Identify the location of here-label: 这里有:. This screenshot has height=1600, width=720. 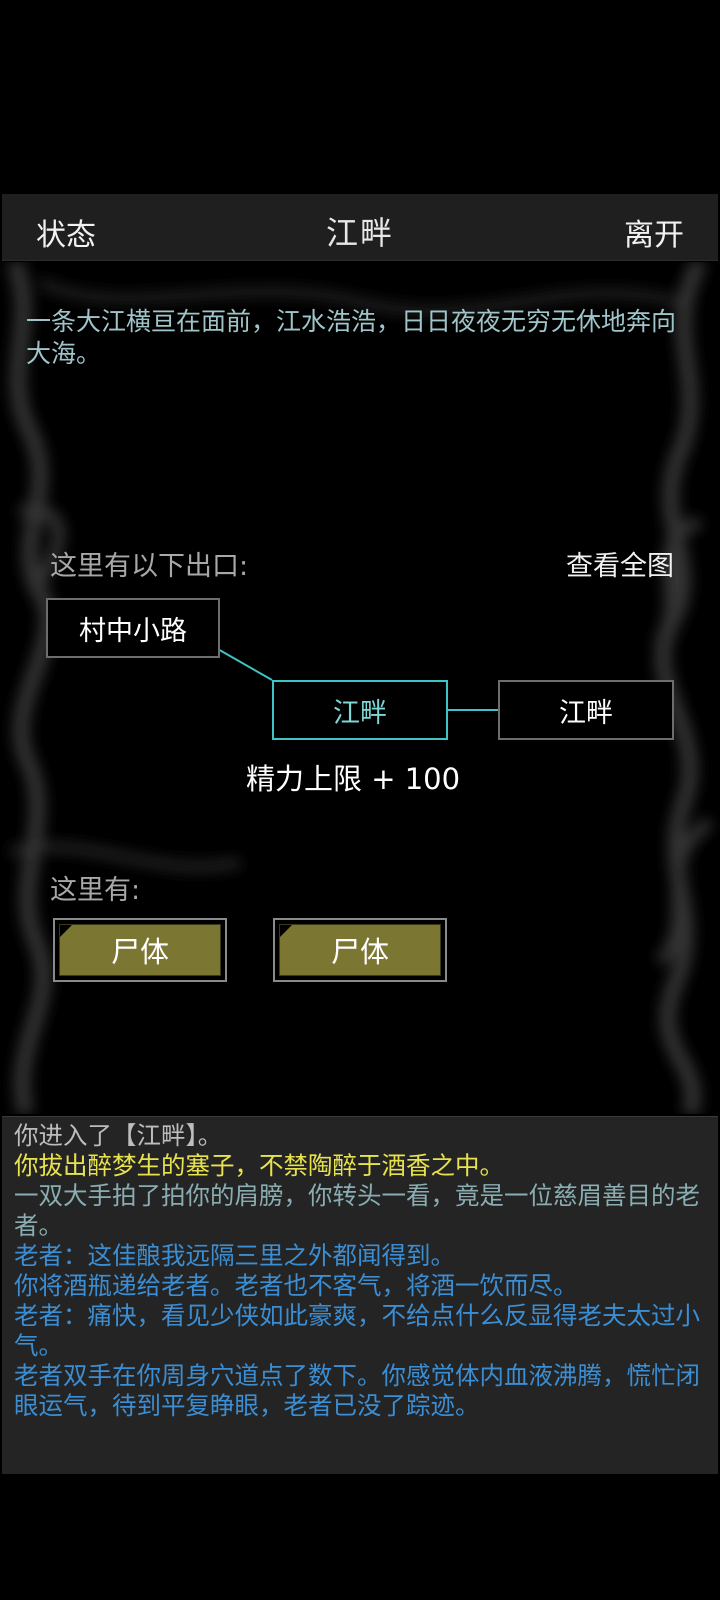
(95, 890).